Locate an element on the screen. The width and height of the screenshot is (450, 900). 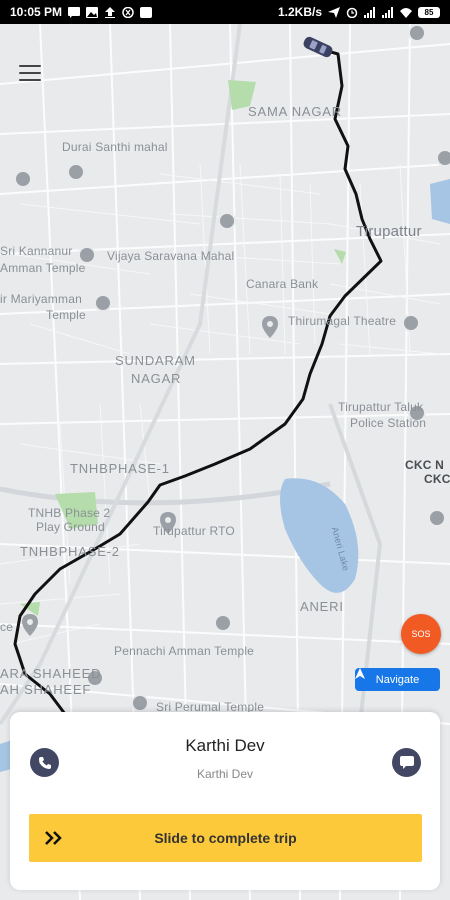
upload-icon is located at coordinates (110, 12).